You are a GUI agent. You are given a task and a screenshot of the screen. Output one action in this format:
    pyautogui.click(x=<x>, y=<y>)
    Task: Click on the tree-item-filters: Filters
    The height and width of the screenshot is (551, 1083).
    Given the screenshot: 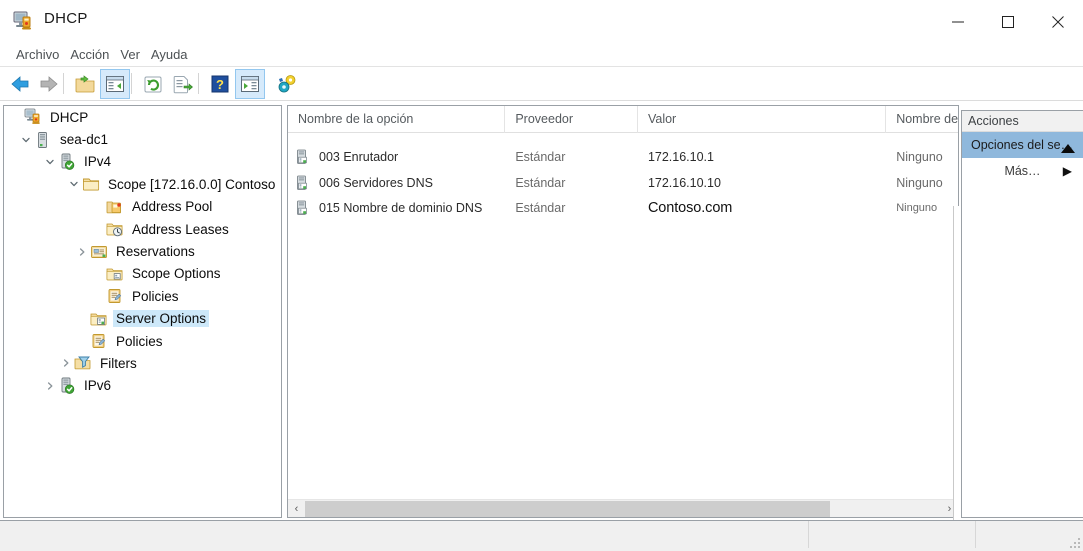 What is the action you would take?
    pyautogui.click(x=142, y=363)
    